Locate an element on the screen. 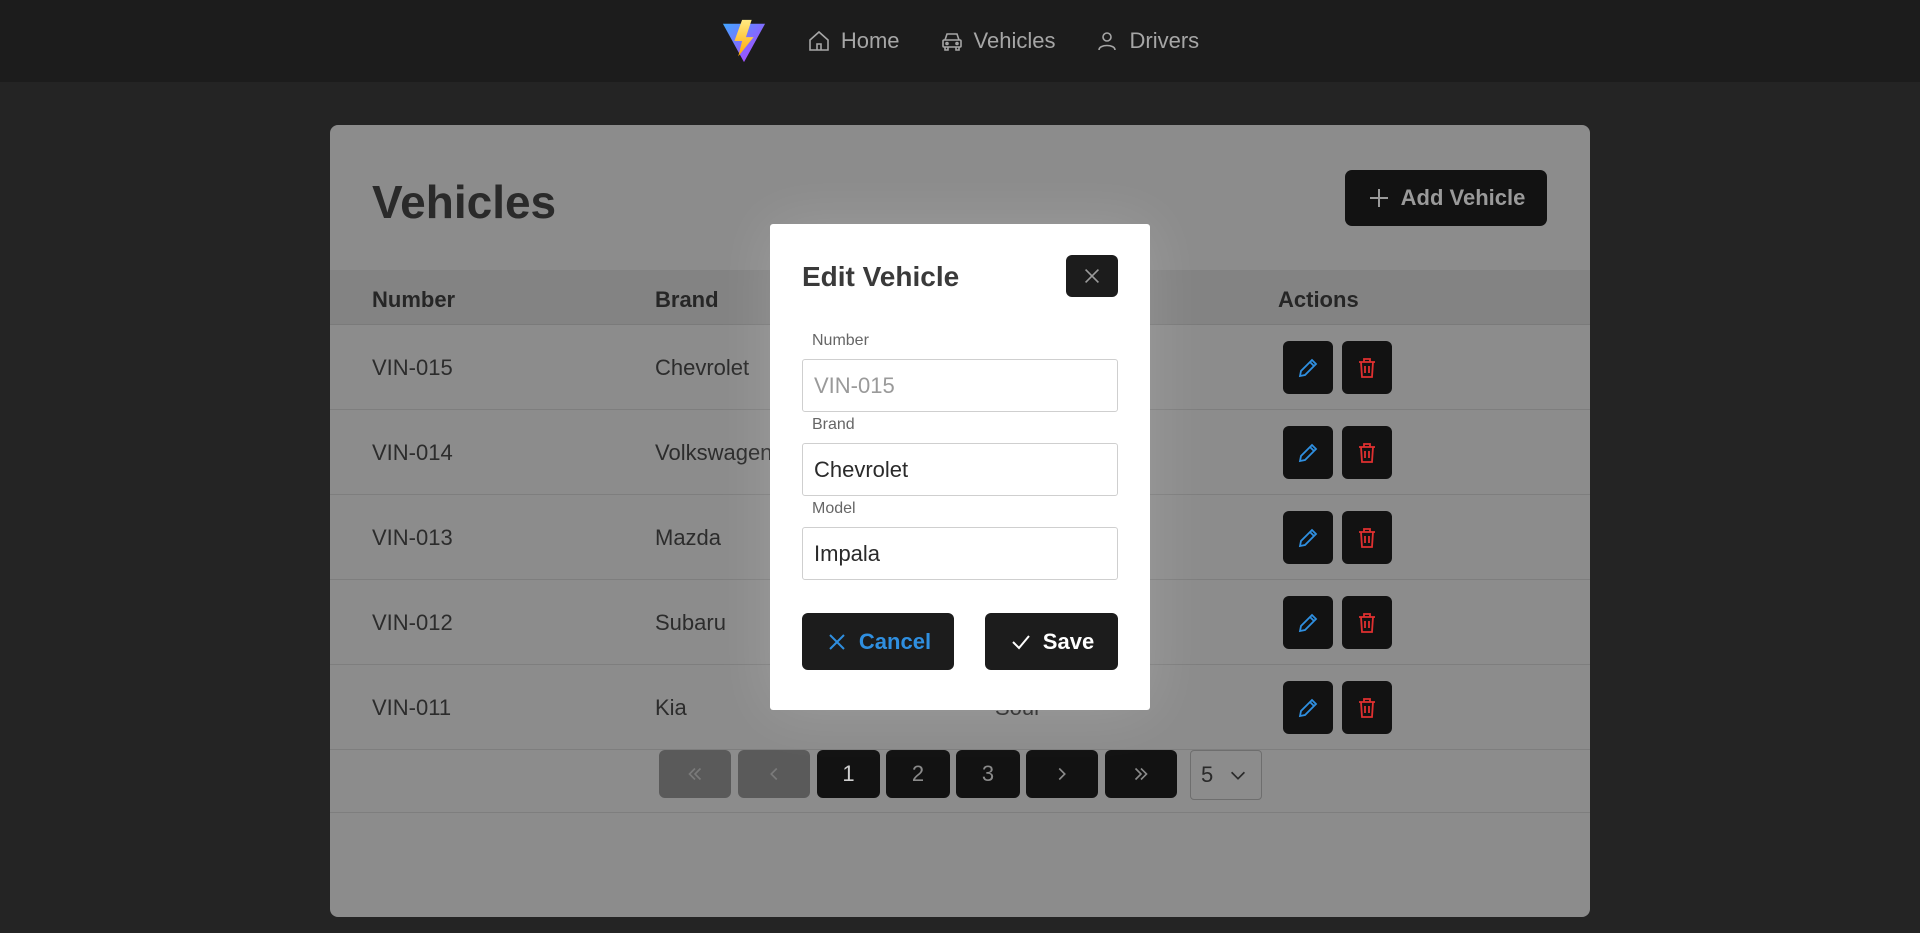 The image size is (1920, 933). nav-drivers: Drivers is located at coordinates (1147, 41).